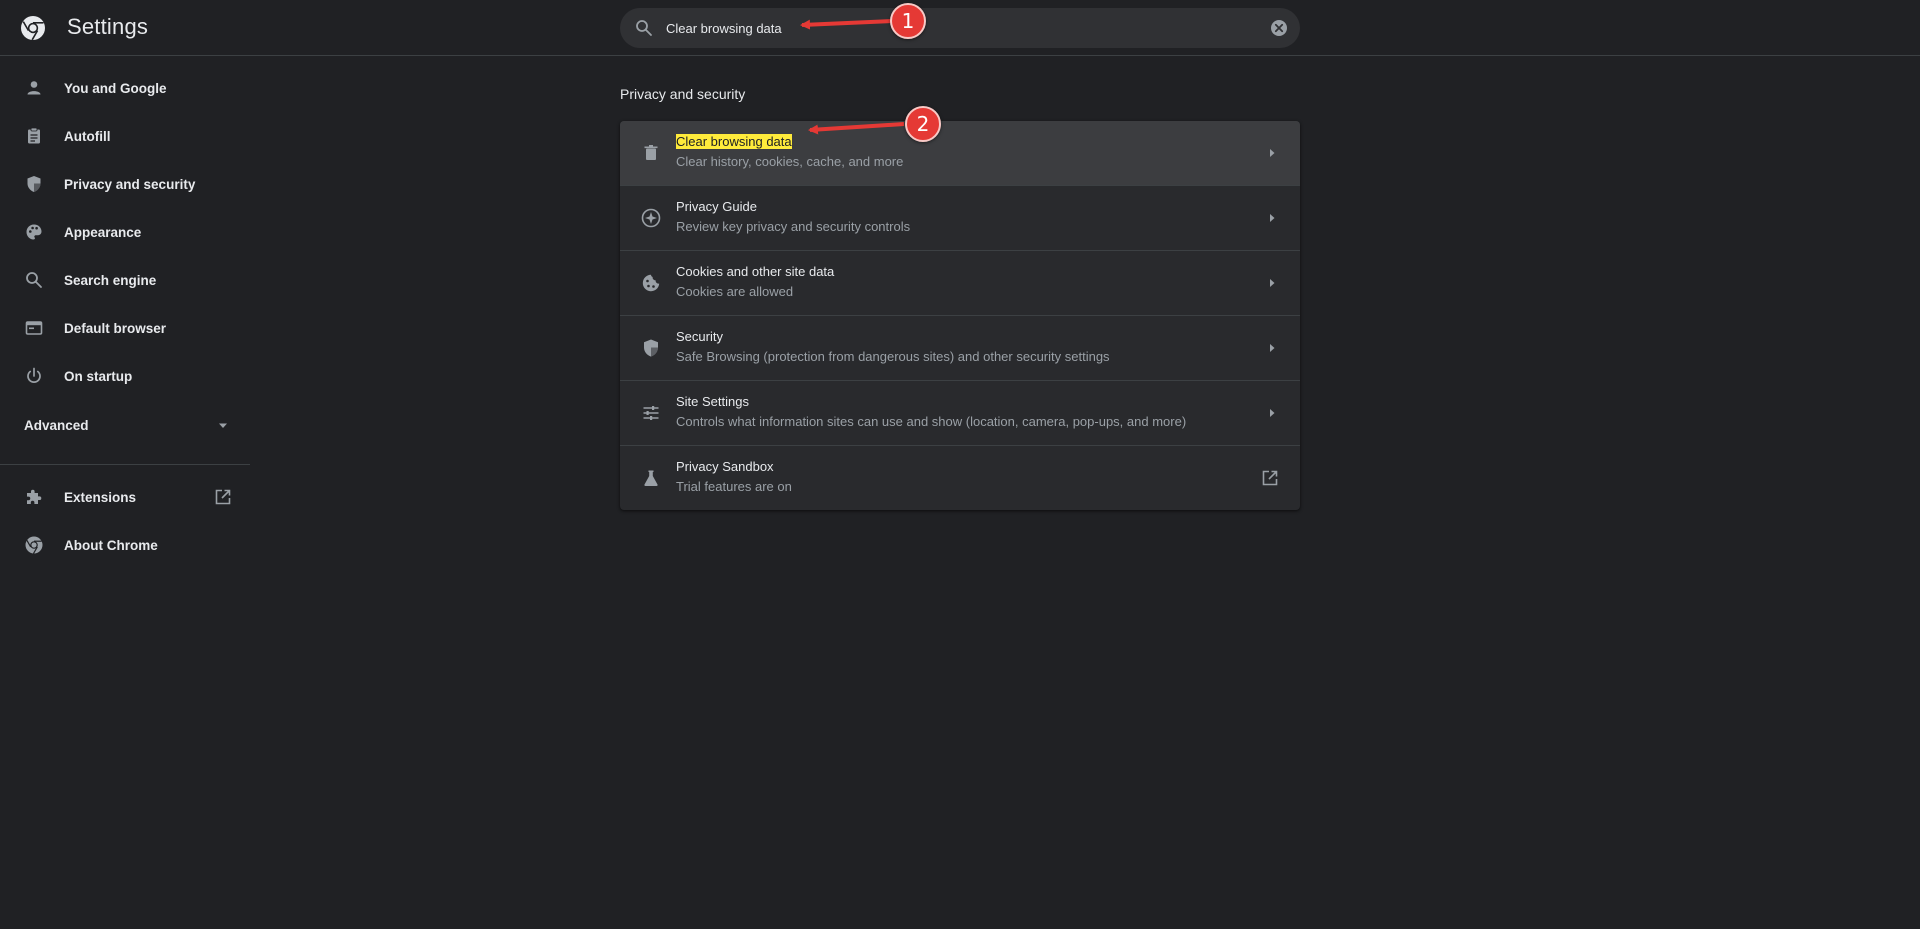 The height and width of the screenshot is (929, 1920). Describe the element at coordinates (651, 283) in the screenshot. I see `cookie-icon` at that location.